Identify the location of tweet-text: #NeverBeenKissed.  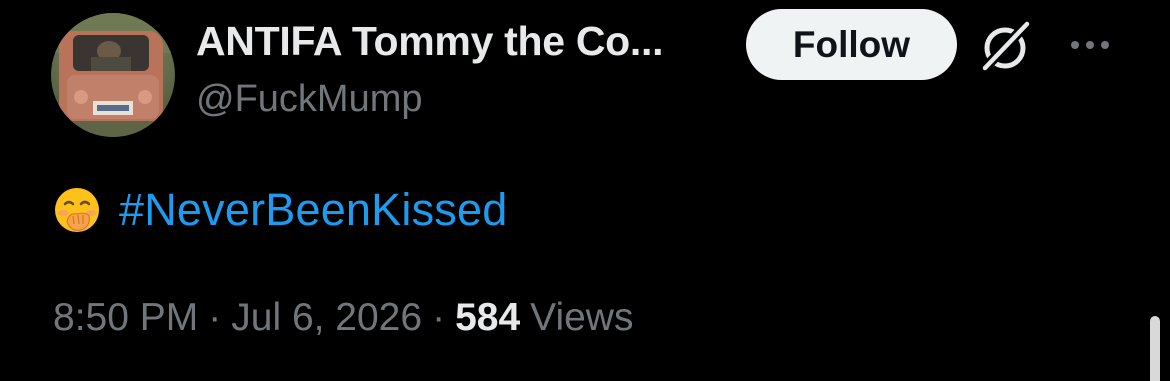
(280, 210).